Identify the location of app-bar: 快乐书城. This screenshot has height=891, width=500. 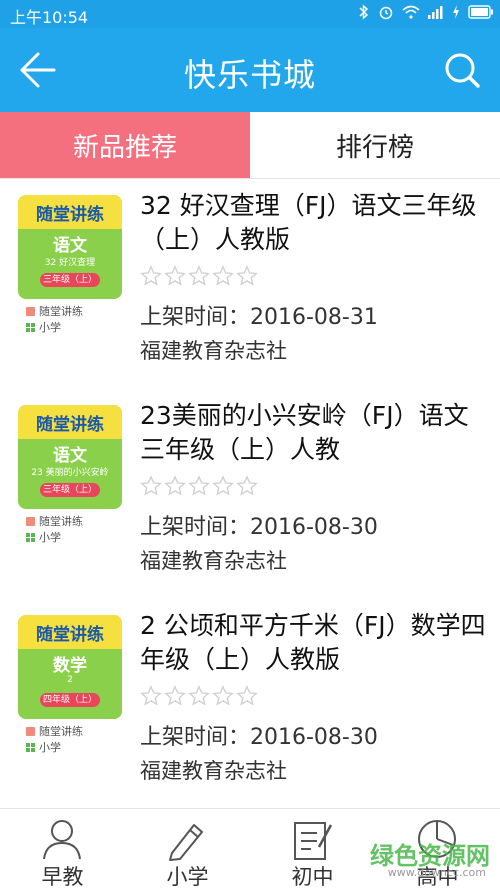
(250, 70).